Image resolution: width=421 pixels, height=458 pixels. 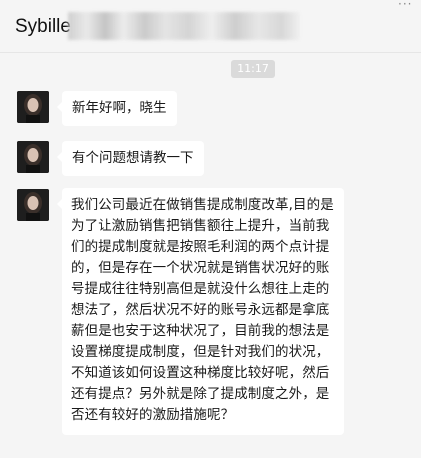 I want to click on message-text: 新年好啊，晓生, so click(x=119, y=108).